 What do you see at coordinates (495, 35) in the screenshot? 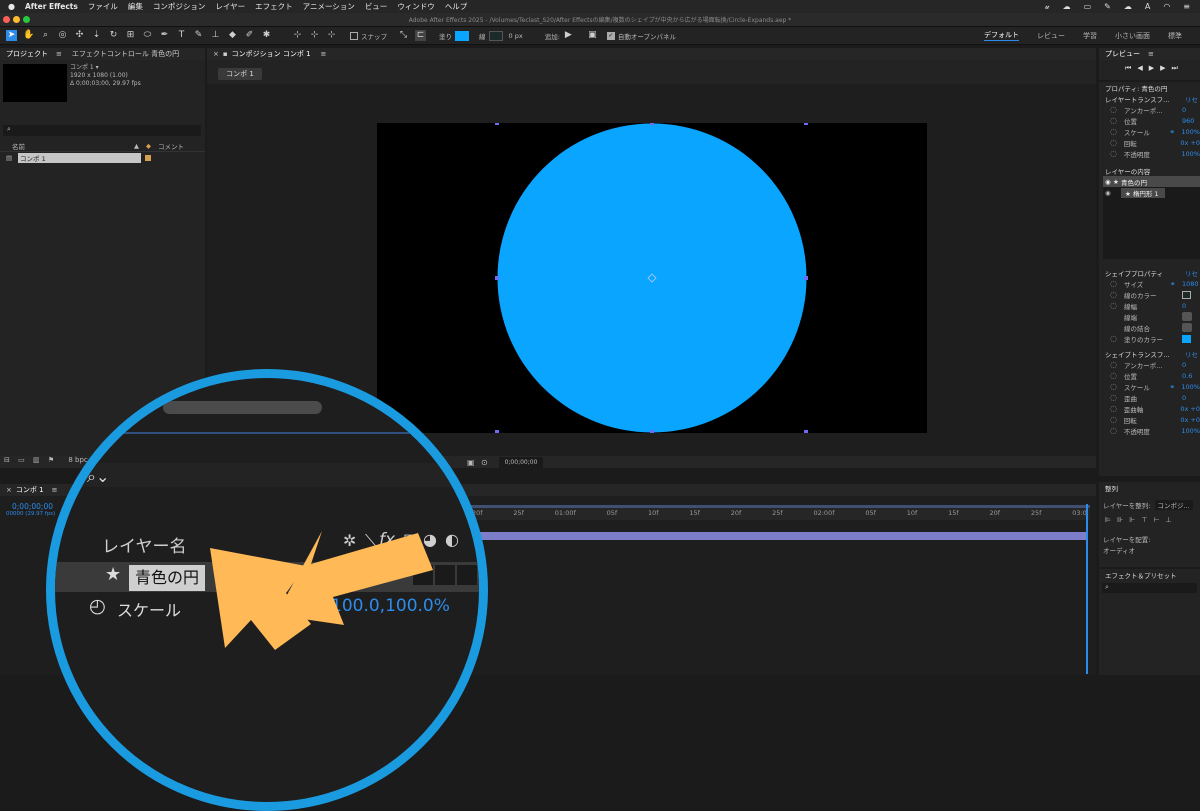
I see `stroke-color-swatch` at bounding box center [495, 35].